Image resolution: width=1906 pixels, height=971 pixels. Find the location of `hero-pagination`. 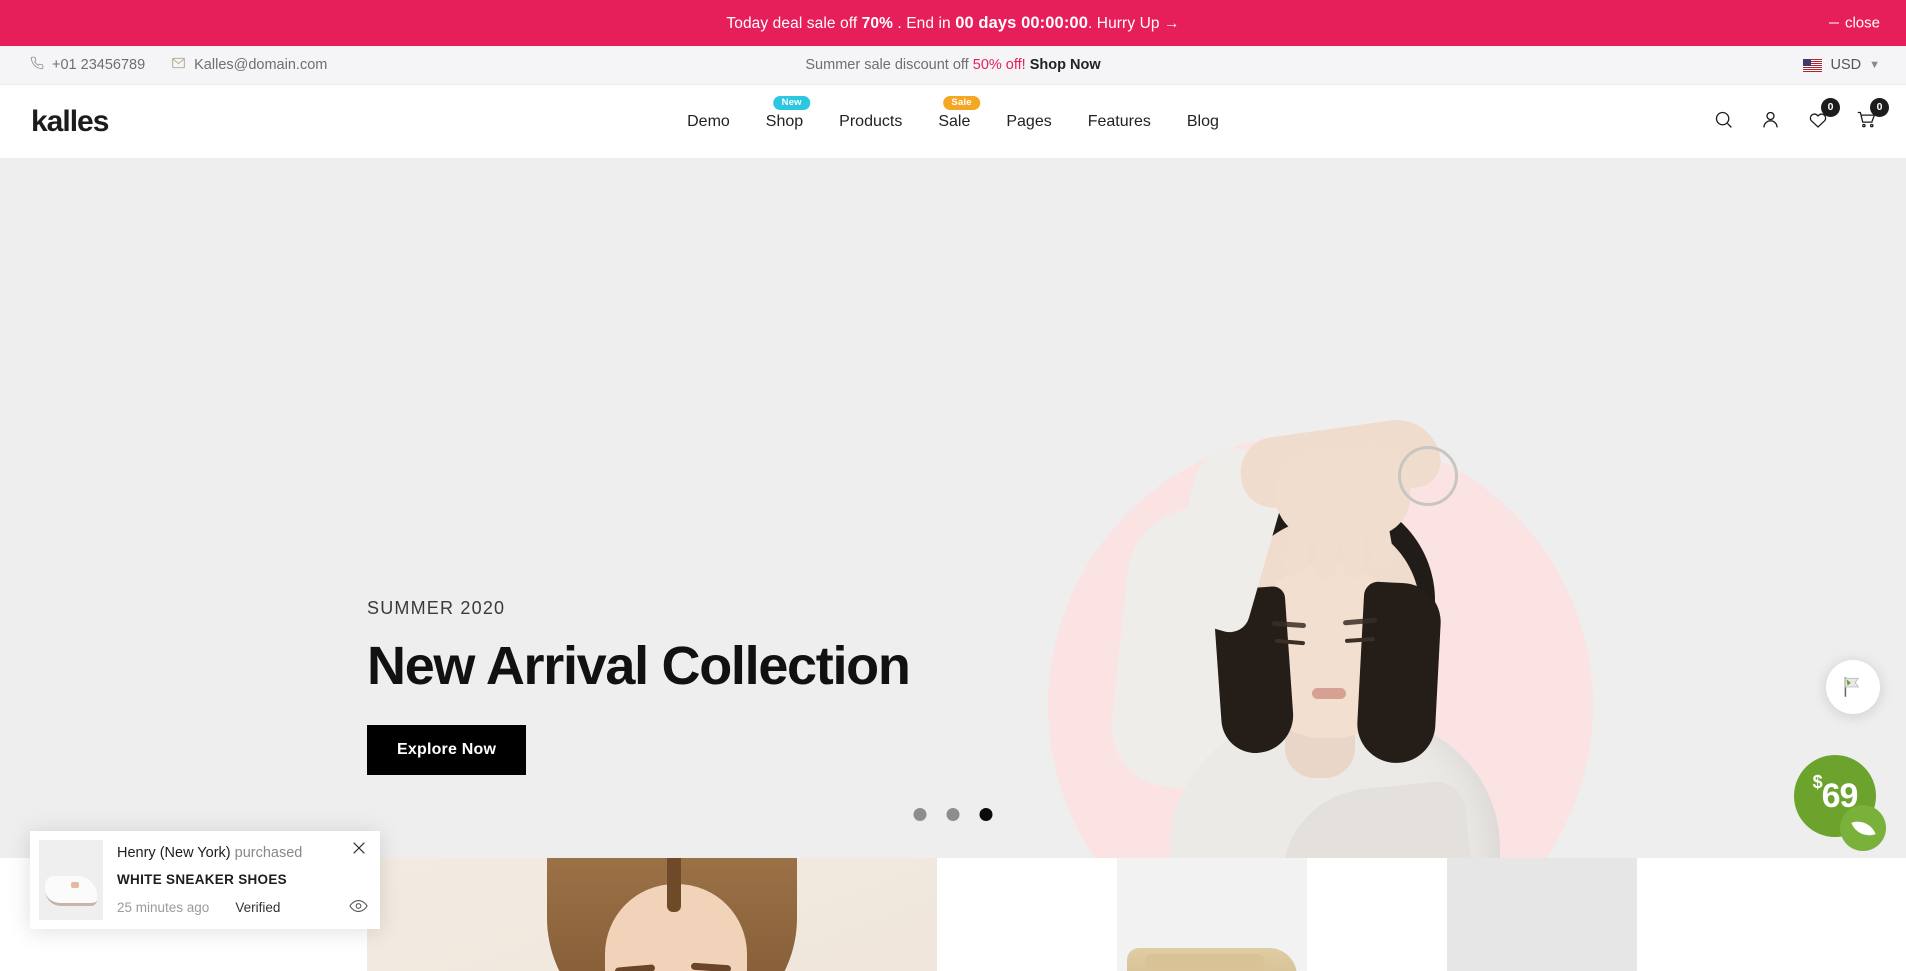

hero-pagination is located at coordinates (953, 814).